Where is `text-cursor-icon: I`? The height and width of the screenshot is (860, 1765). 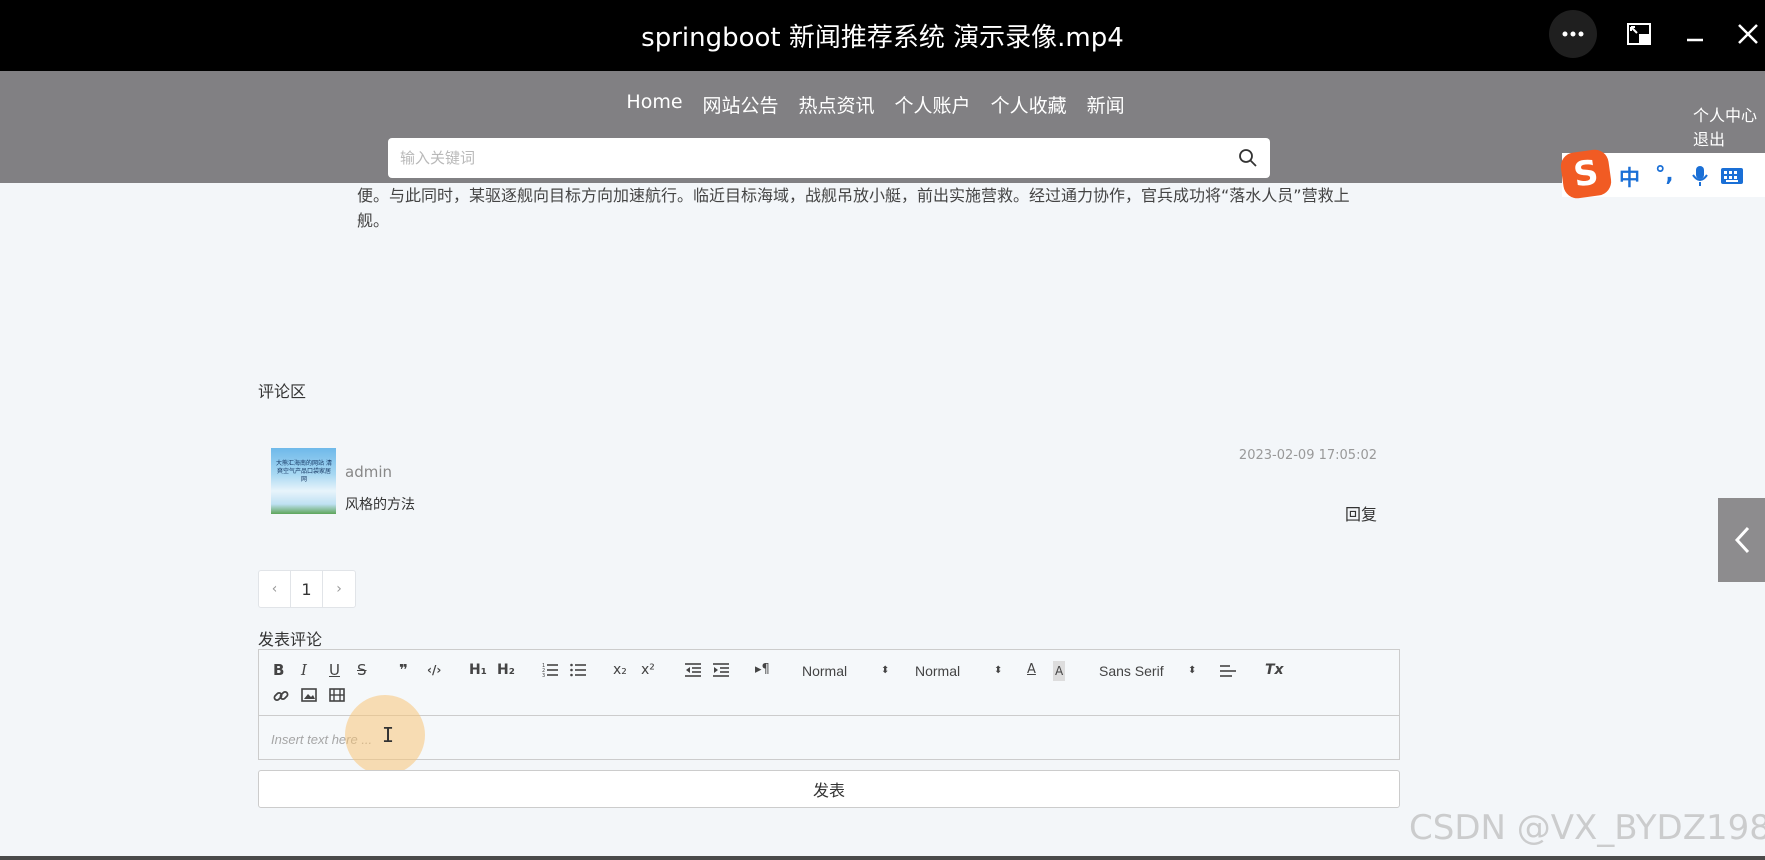
text-cursor-icon: I is located at coordinates (388, 735).